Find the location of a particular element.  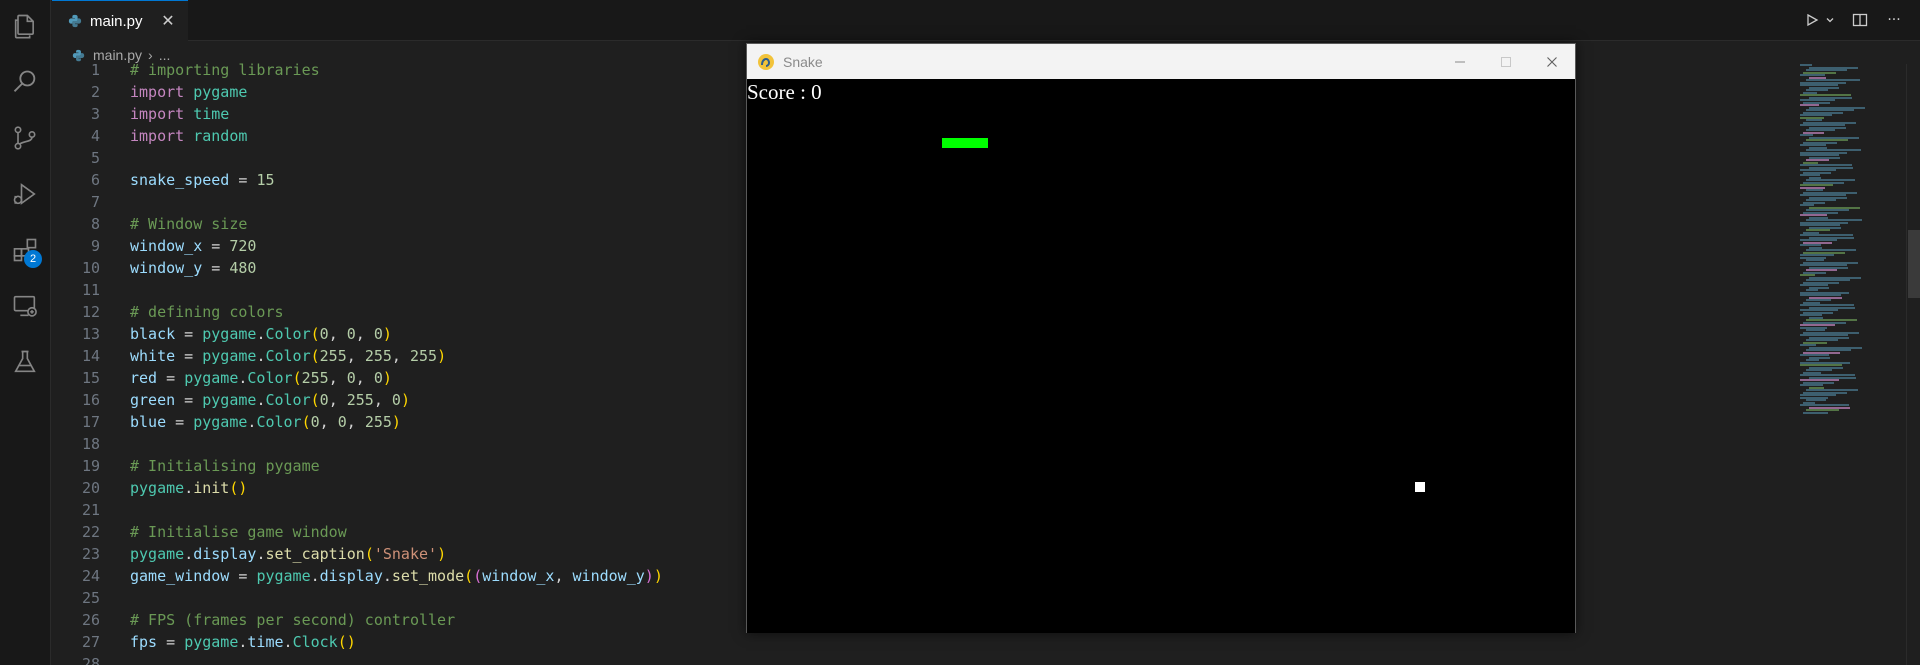

code-text: window_x = 720 is located at coordinates (193, 246).